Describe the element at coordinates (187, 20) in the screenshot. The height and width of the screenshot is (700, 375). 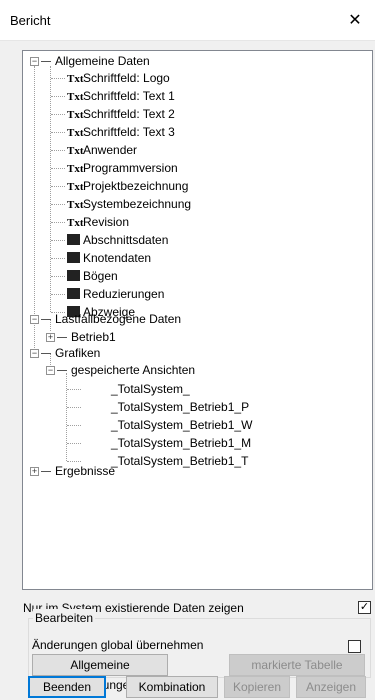
I see `title-bar: Bericht ✕` at that location.